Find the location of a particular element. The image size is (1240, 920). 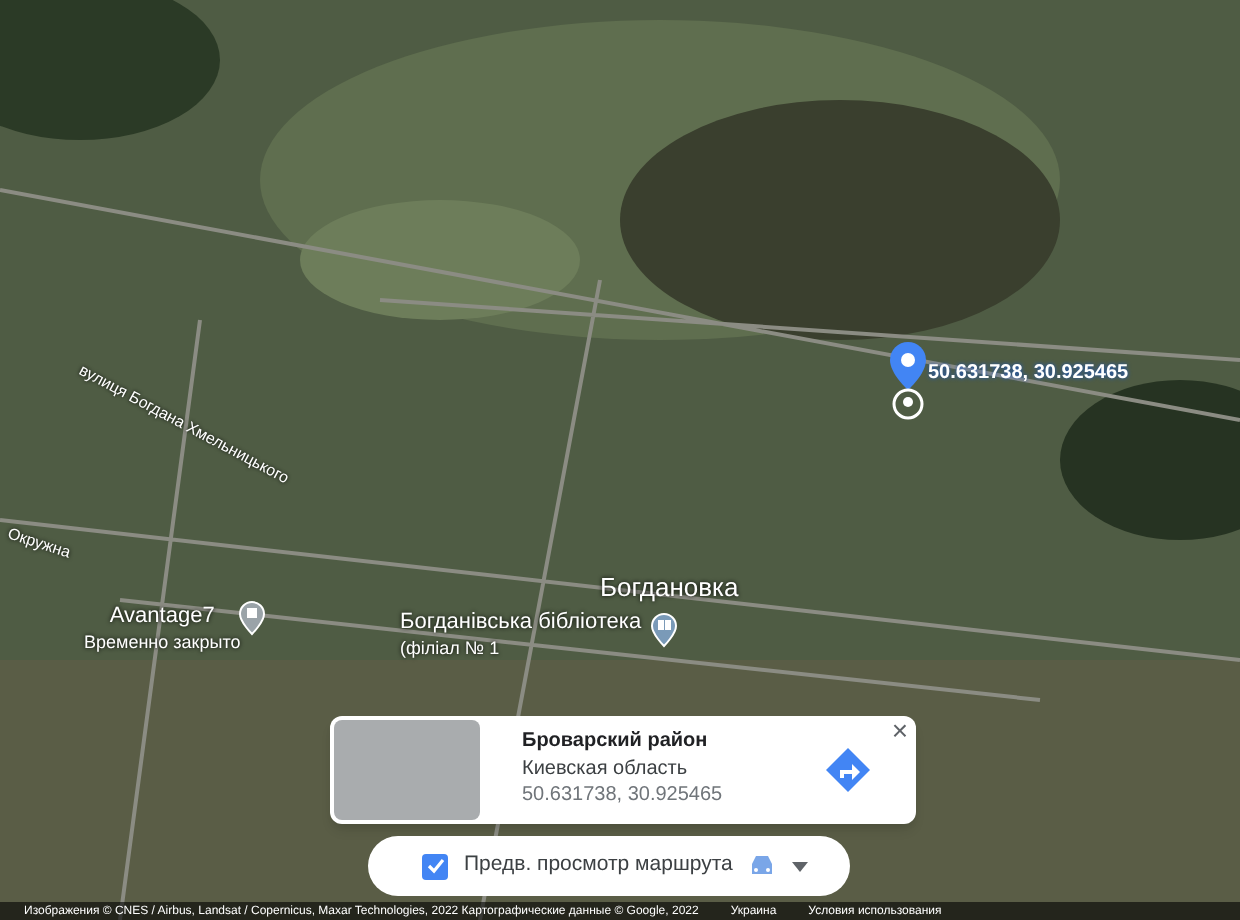

close-button: × is located at coordinates (899, 730).